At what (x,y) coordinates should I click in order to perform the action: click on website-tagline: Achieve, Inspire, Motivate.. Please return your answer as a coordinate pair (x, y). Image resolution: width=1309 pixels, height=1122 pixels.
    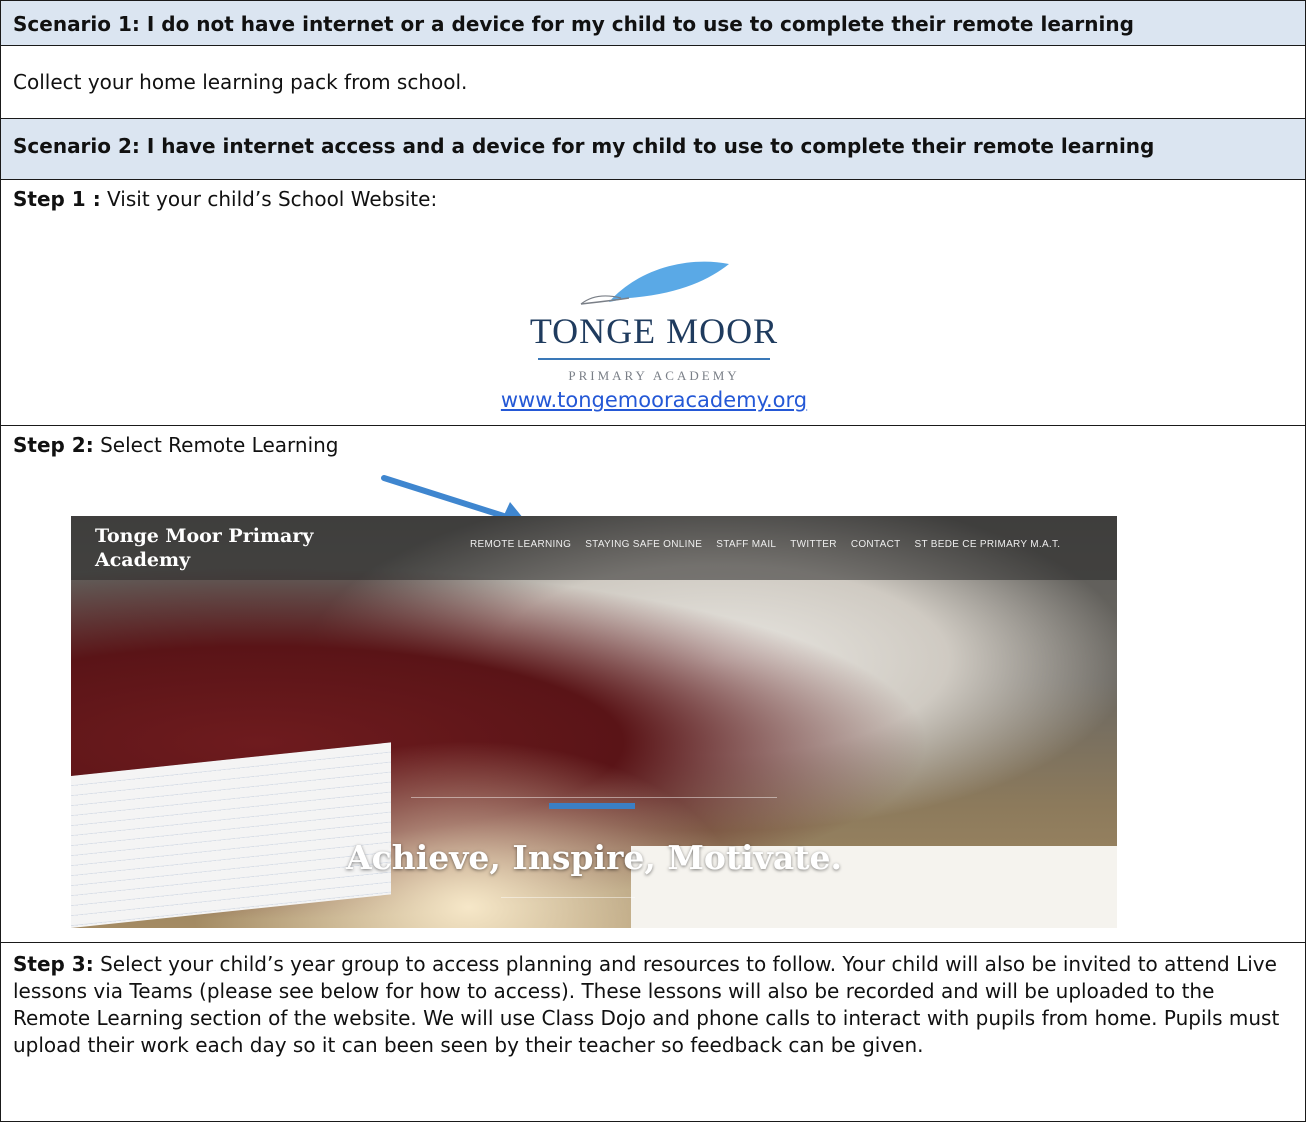
    Looking at the image, I should click on (594, 857).